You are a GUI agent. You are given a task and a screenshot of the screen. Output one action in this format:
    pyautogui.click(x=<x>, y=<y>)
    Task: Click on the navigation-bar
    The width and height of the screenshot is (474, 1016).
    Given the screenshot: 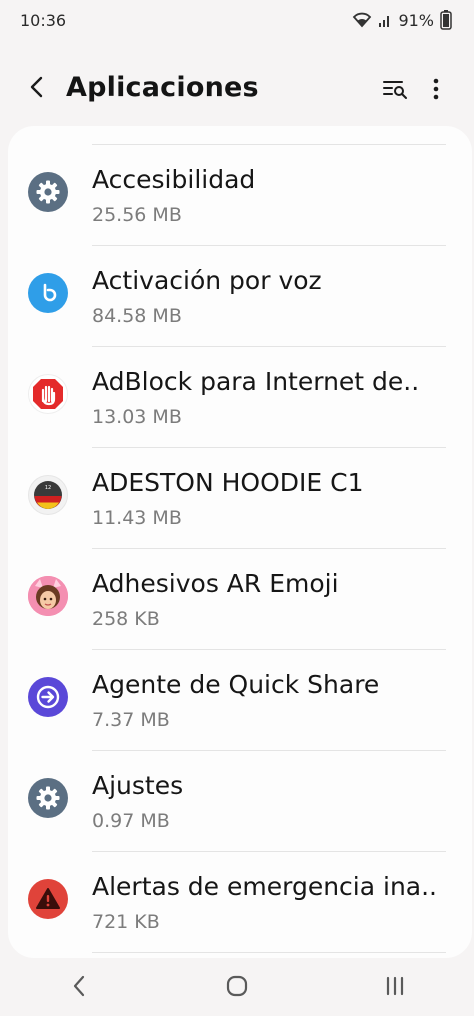 What is the action you would take?
    pyautogui.click(x=237, y=988)
    